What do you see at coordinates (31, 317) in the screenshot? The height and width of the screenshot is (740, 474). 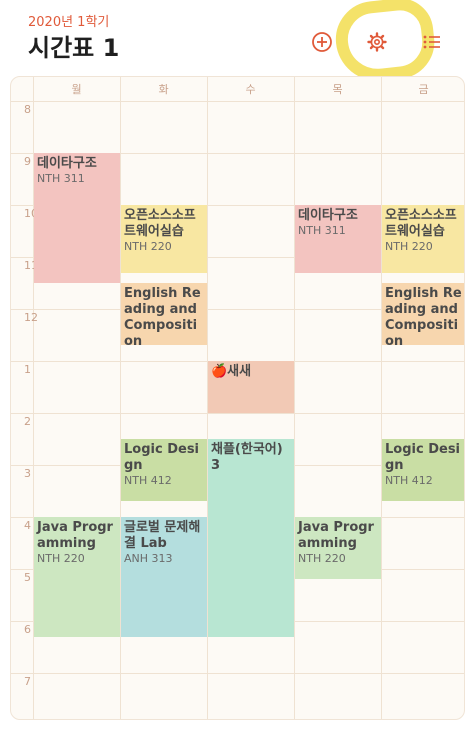 I see `hour-label: 12` at bounding box center [31, 317].